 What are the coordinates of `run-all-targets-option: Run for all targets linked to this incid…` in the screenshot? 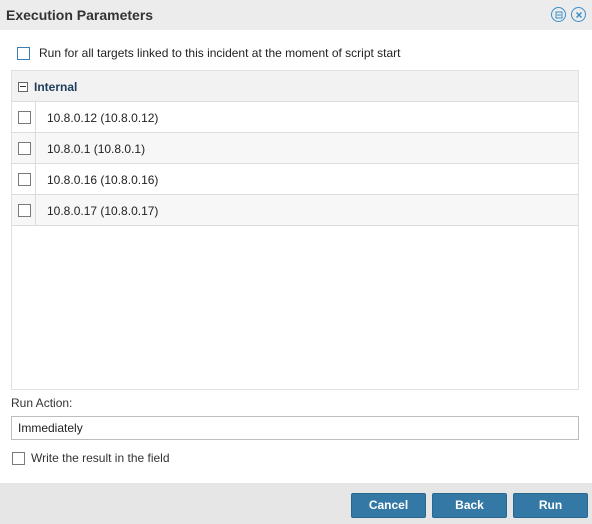 It's located at (209, 53).